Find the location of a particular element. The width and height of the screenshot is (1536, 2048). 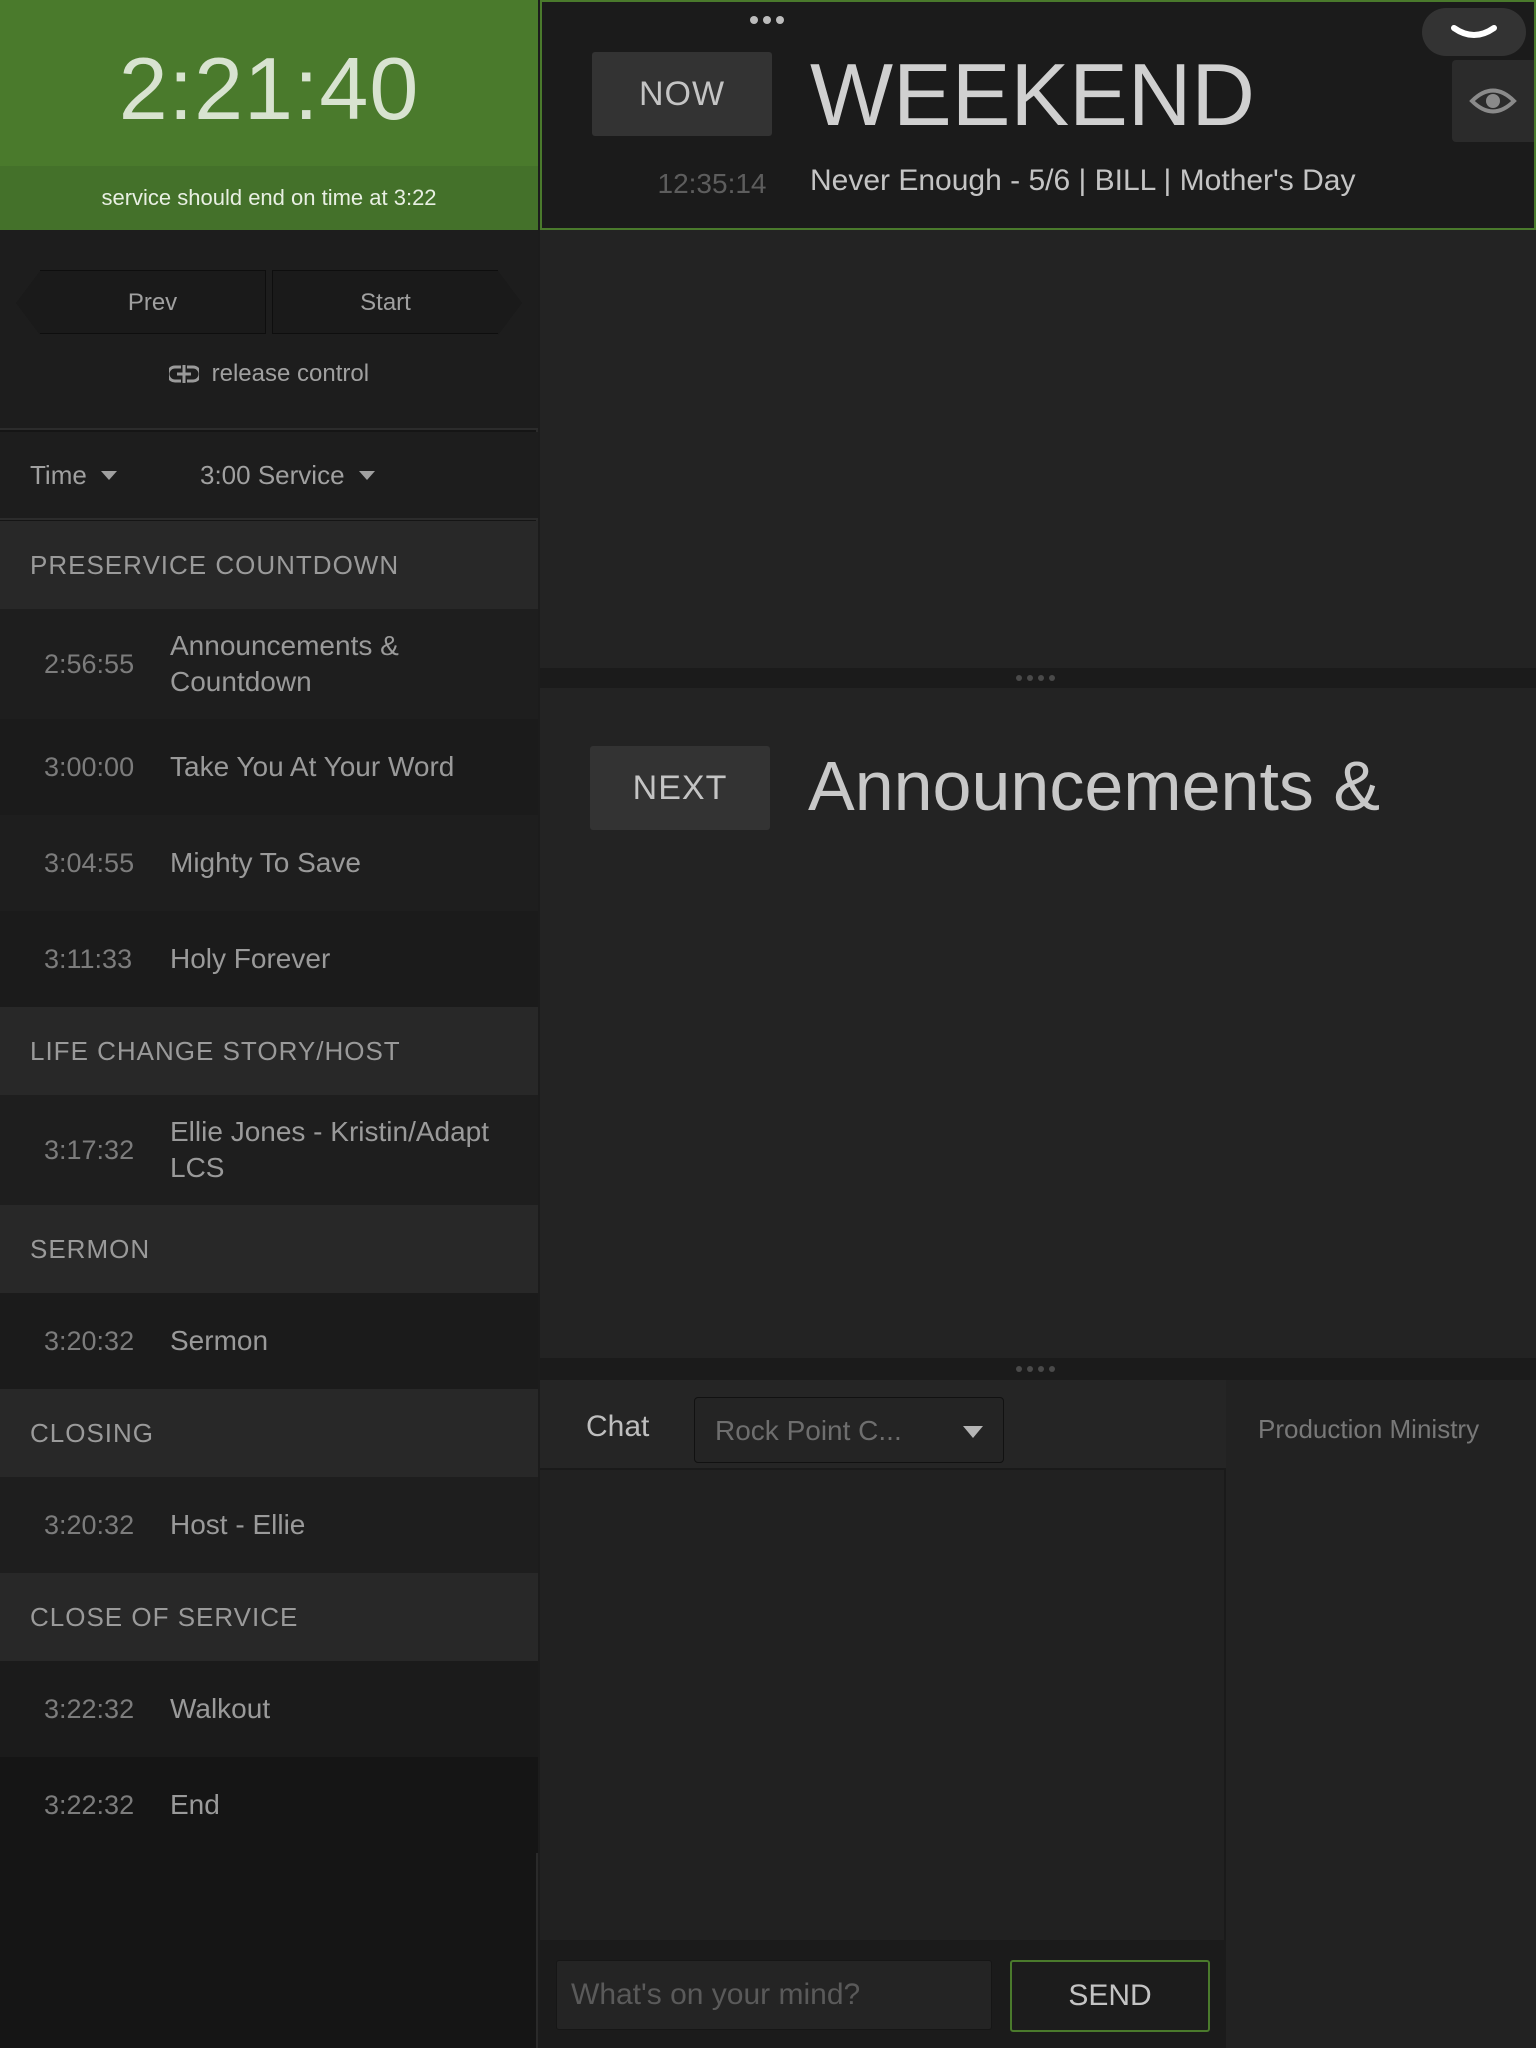

item-name: Host - Ellie is located at coordinates (238, 1524).